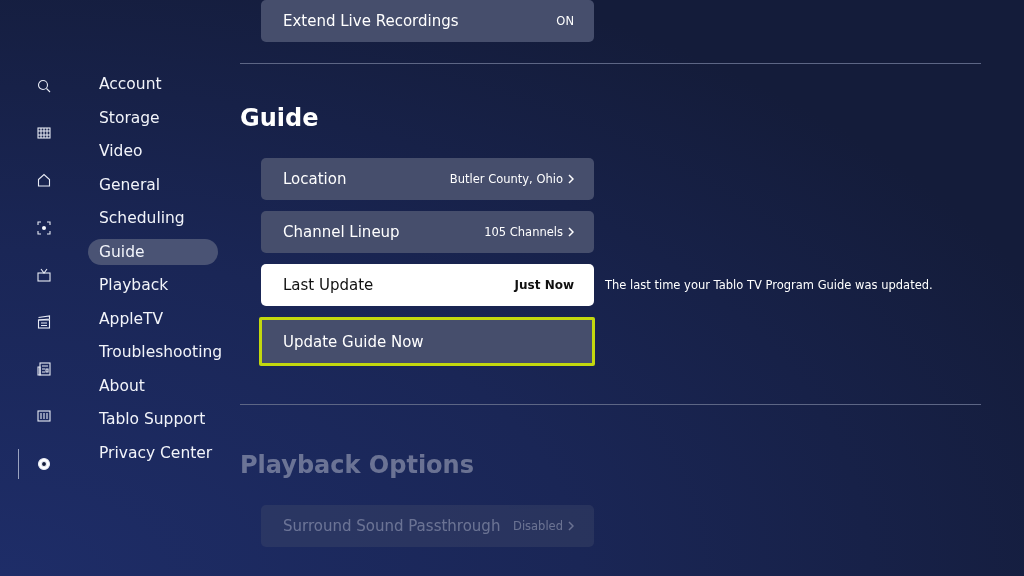  Describe the element at coordinates (427, 285) in the screenshot. I see `setting-row: Last Update Just Now` at that location.